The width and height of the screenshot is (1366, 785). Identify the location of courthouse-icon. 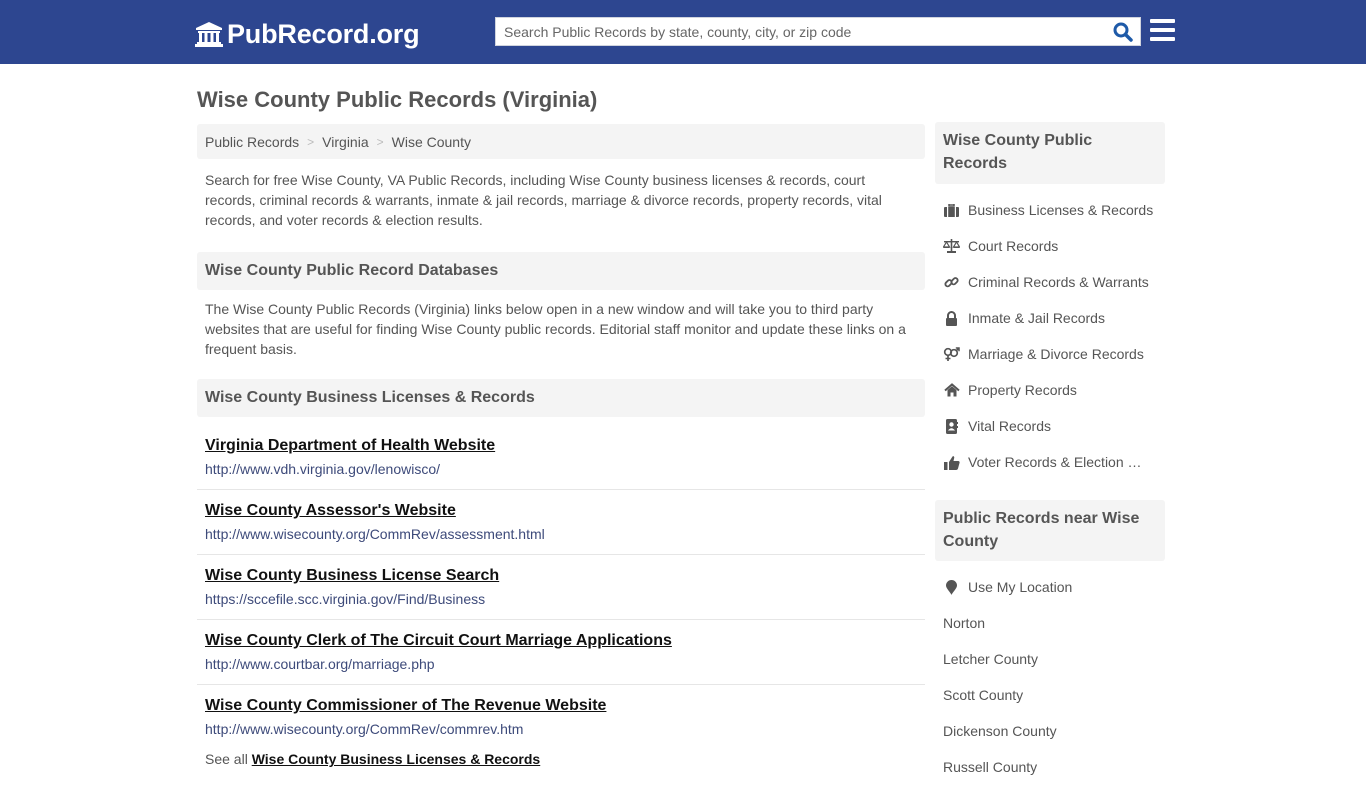
(209, 34).